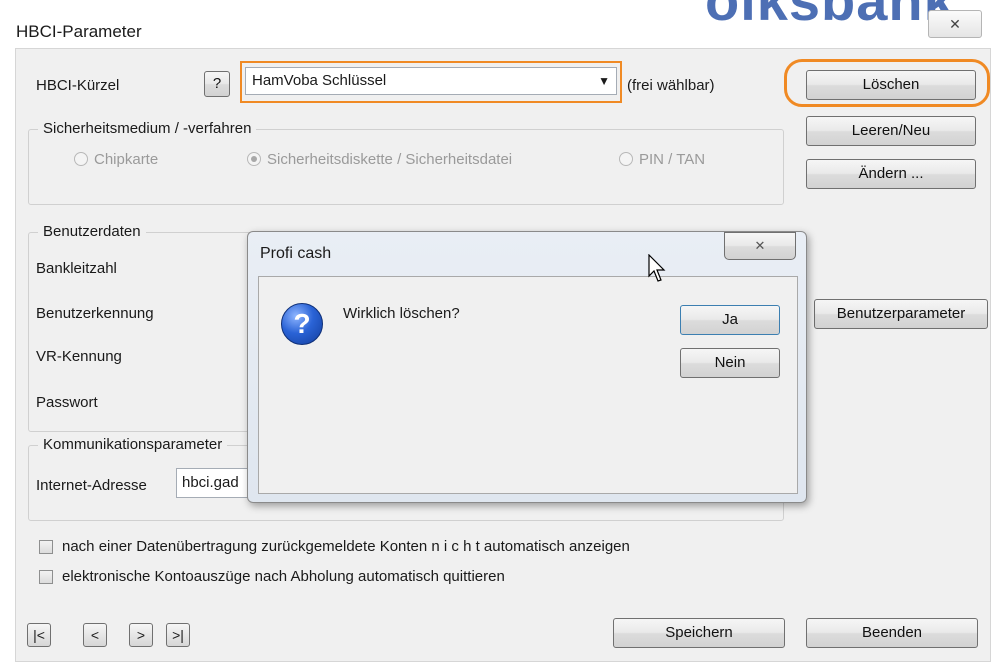  I want to click on kontoauszuege-checkbox, so click(46, 577).